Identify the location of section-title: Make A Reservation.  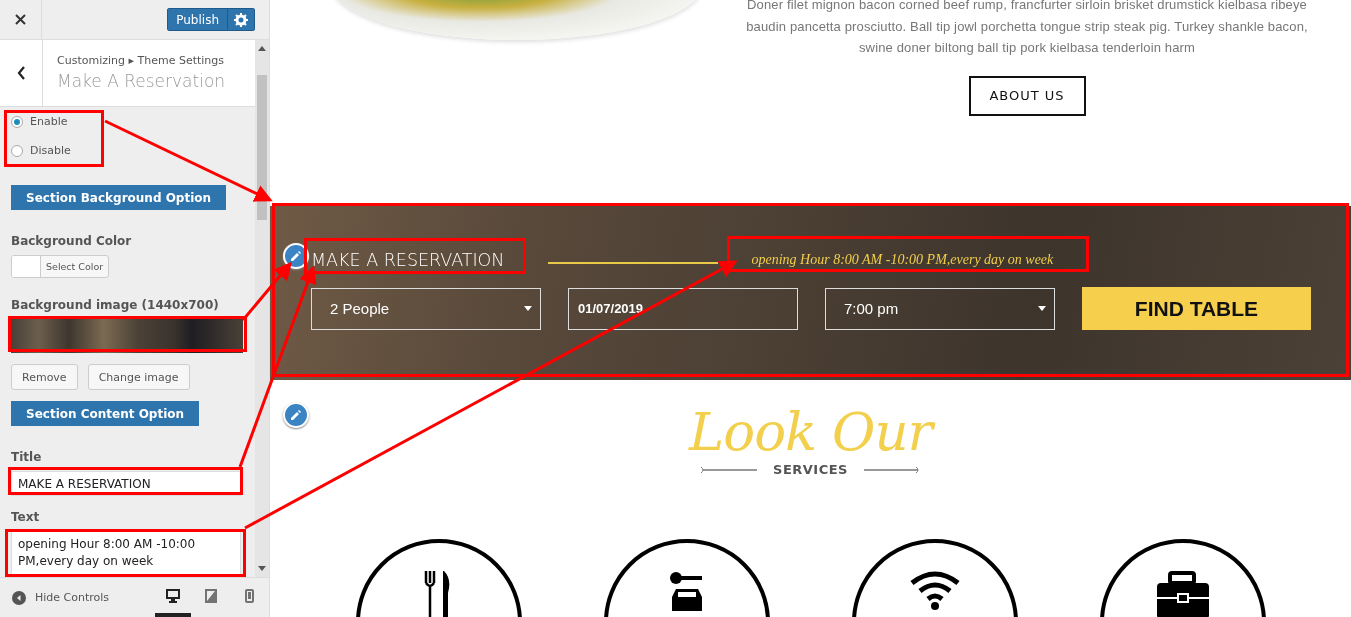
(141, 81).